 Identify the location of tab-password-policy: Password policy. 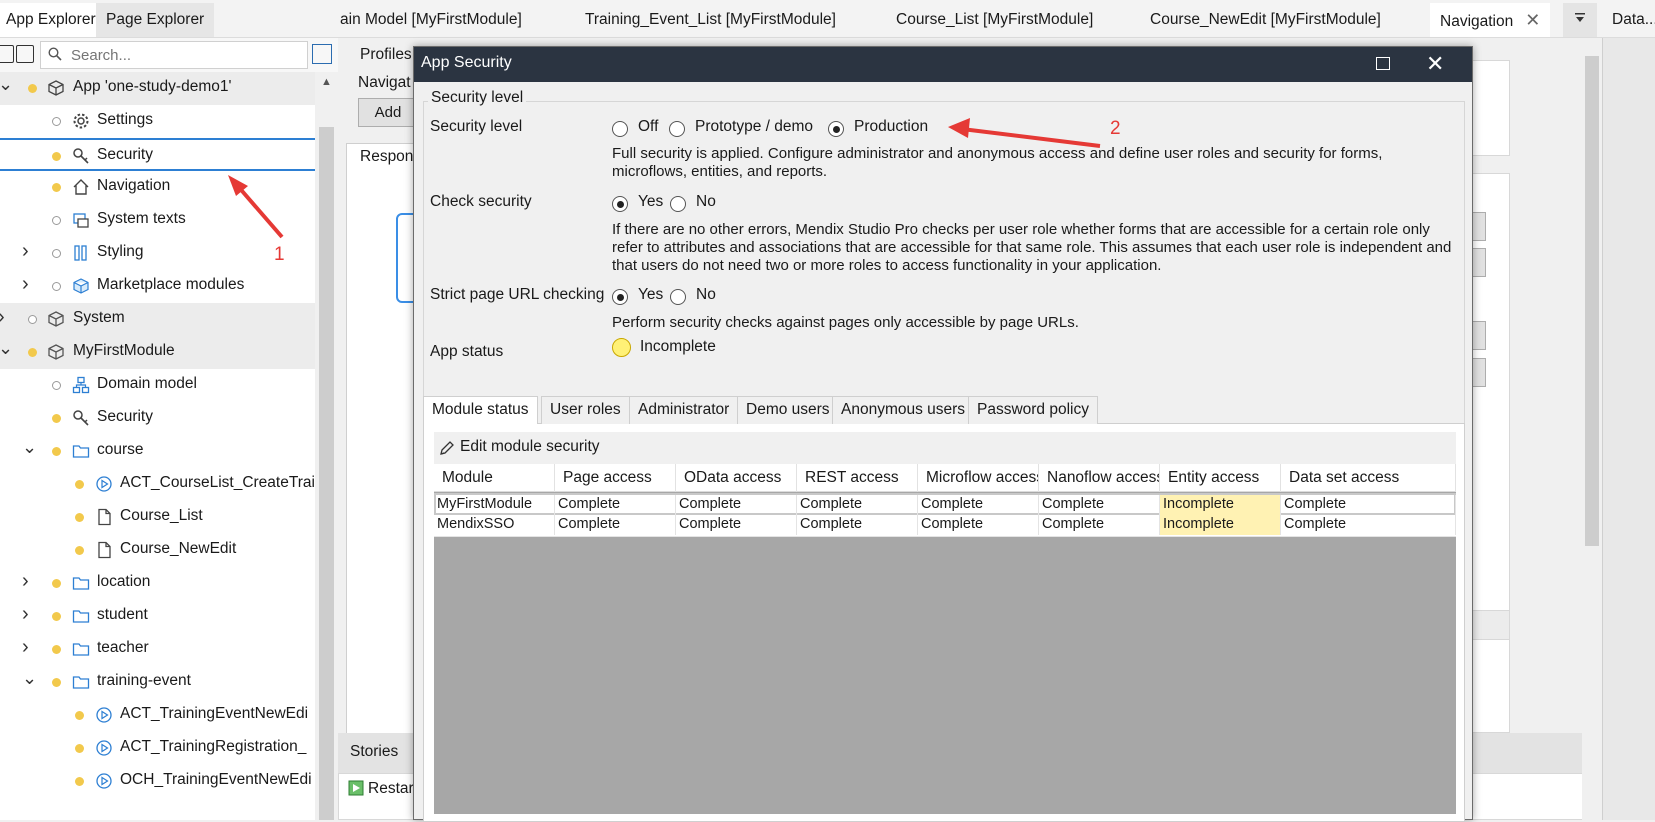
(1033, 410).